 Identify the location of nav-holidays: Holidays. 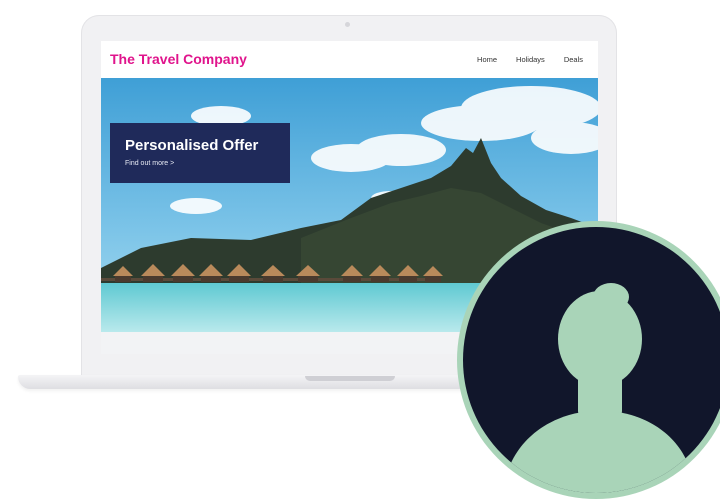
(530, 59).